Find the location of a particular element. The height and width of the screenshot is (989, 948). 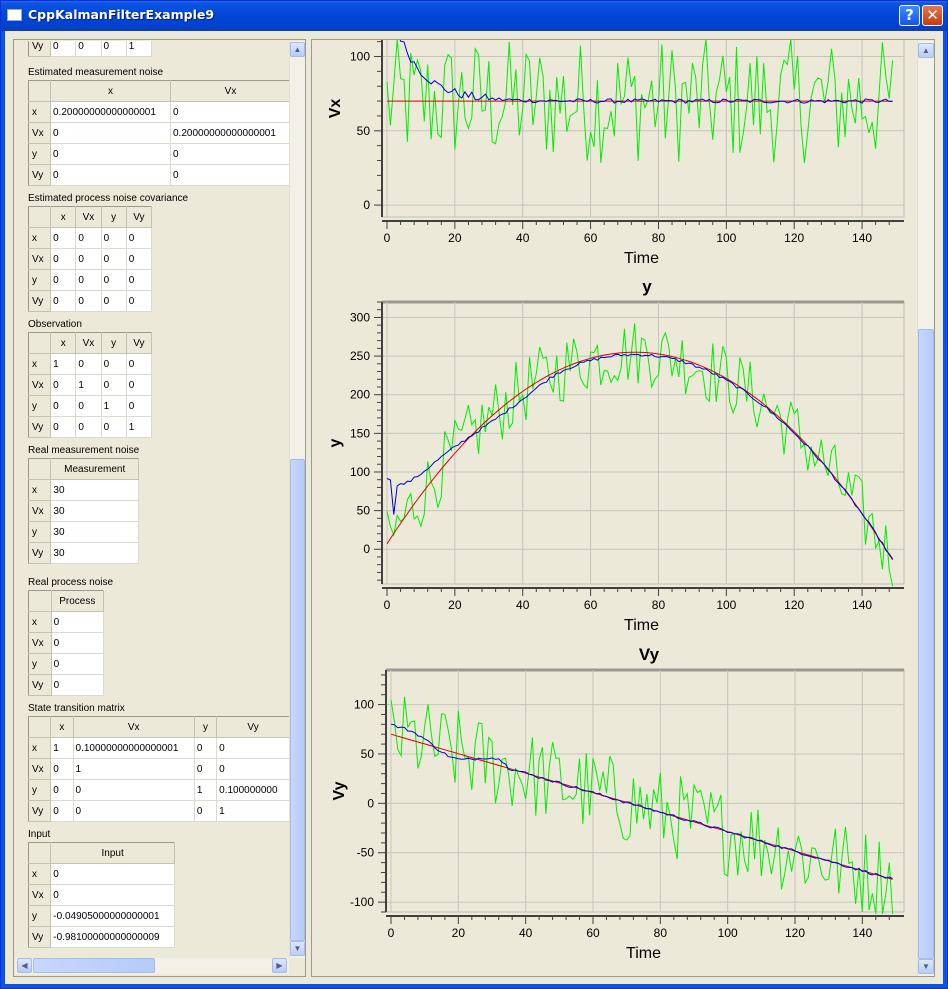

column-header: Measurement is located at coordinates (94, 469).